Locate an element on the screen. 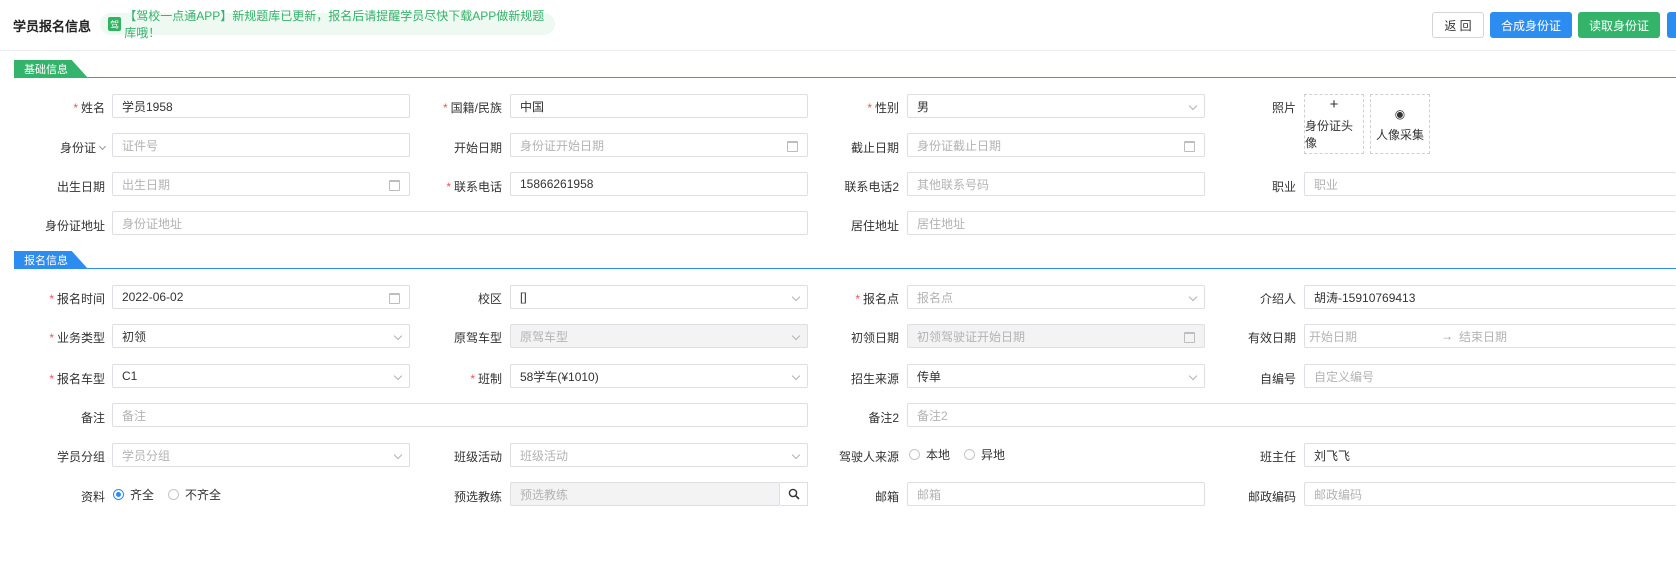 This screenshot has height=565, width=1676. referrer-input: 胡涛-15910769413 is located at coordinates (1490, 297).